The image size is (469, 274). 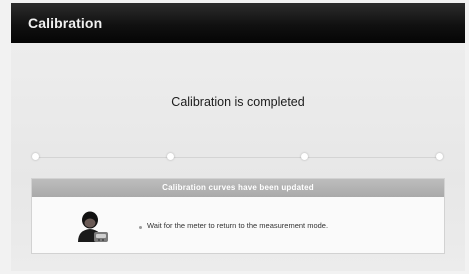 What do you see at coordinates (238, 23) in the screenshot?
I see `title-bar: Calibration` at bounding box center [238, 23].